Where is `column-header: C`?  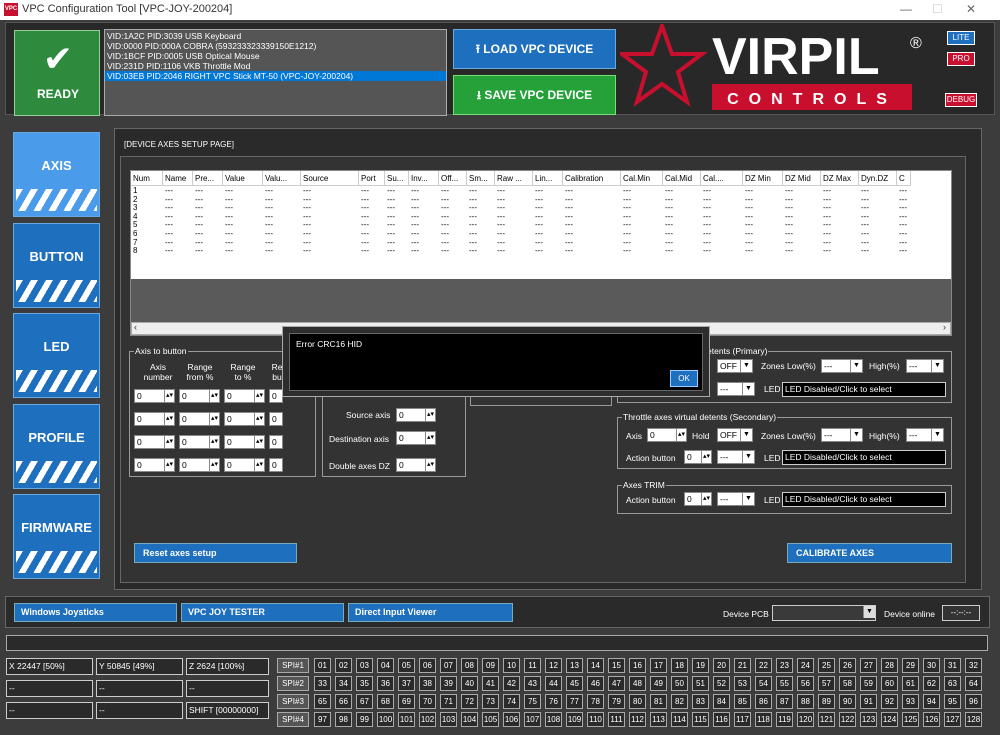 column-header: C is located at coordinates (904, 178).